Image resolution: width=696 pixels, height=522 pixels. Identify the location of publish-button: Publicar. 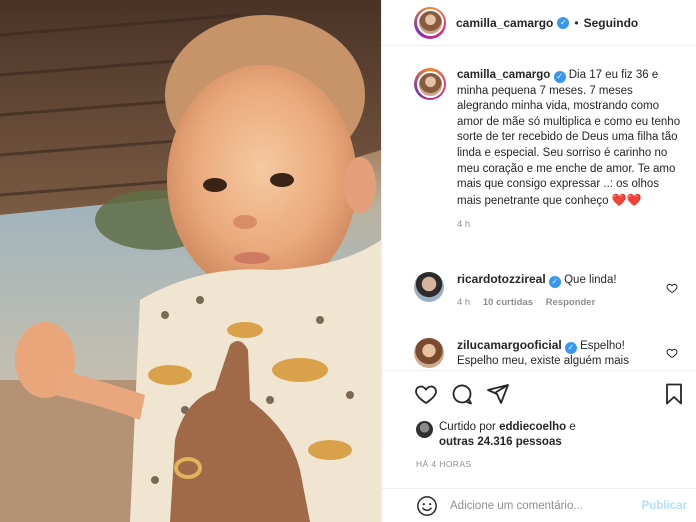
(664, 506).